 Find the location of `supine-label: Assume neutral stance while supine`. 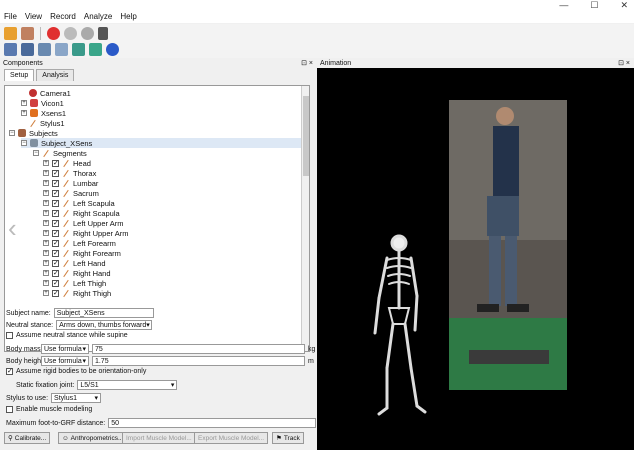

supine-label: Assume neutral stance while supine is located at coordinates (72, 335).